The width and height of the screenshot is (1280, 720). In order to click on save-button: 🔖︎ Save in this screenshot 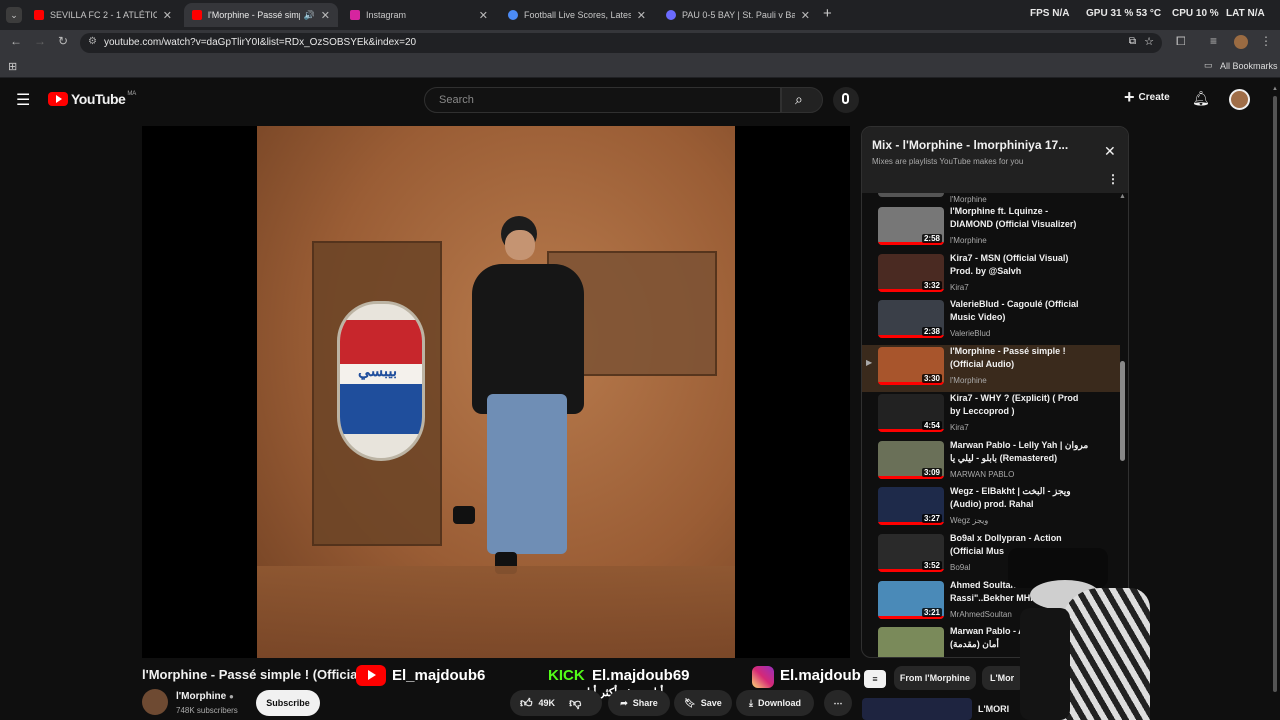, I will do `click(703, 703)`.